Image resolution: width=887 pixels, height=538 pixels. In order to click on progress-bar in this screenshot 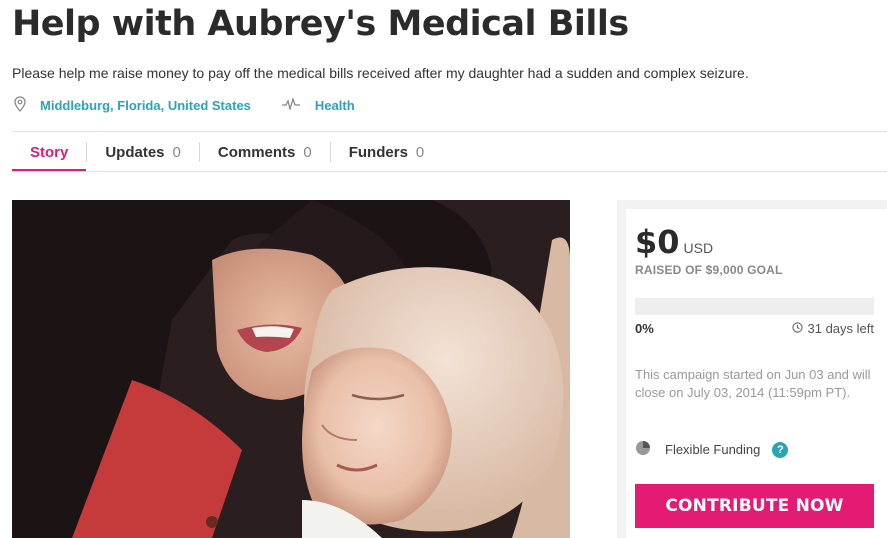, I will do `click(754, 306)`.